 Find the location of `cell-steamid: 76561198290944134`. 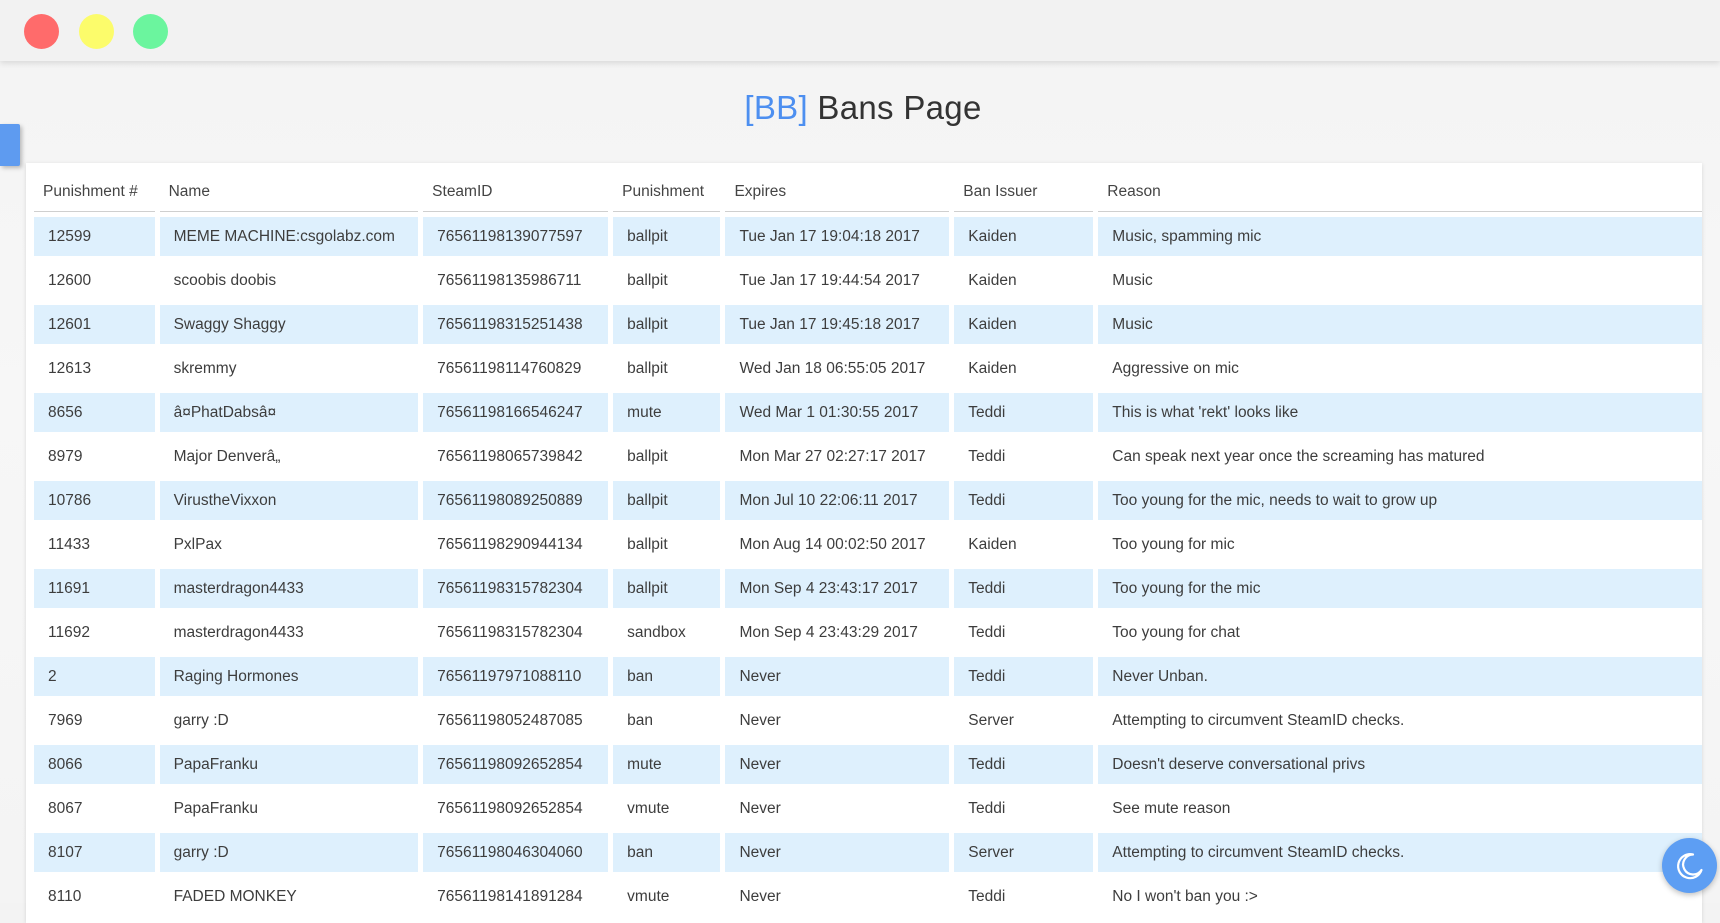

cell-steamid: 76561198290944134 is located at coordinates (516, 544).